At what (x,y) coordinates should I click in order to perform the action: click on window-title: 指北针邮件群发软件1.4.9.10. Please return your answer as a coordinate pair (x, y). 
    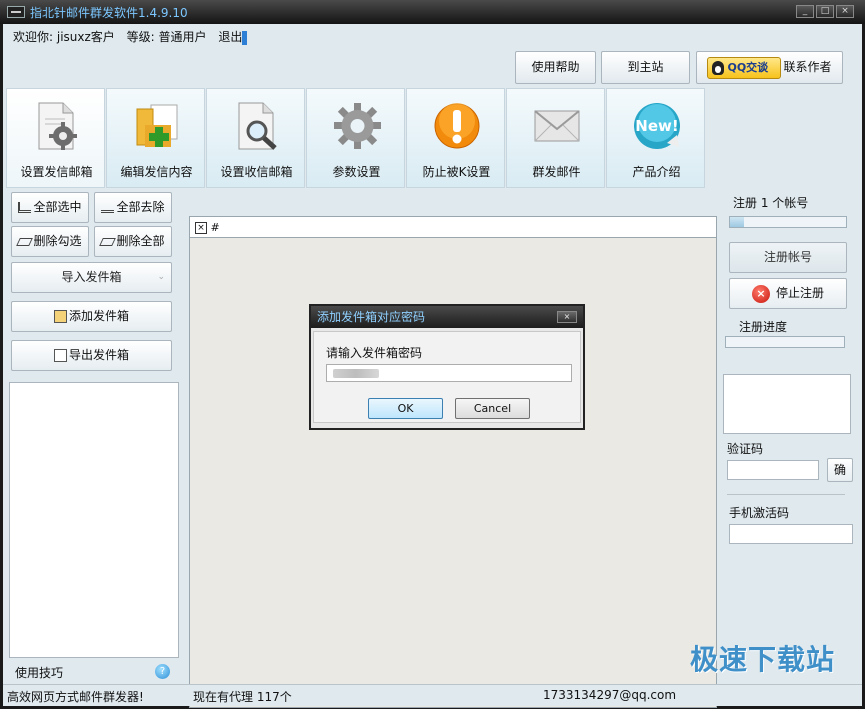
    Looking at the image, I should click on (109, 13).